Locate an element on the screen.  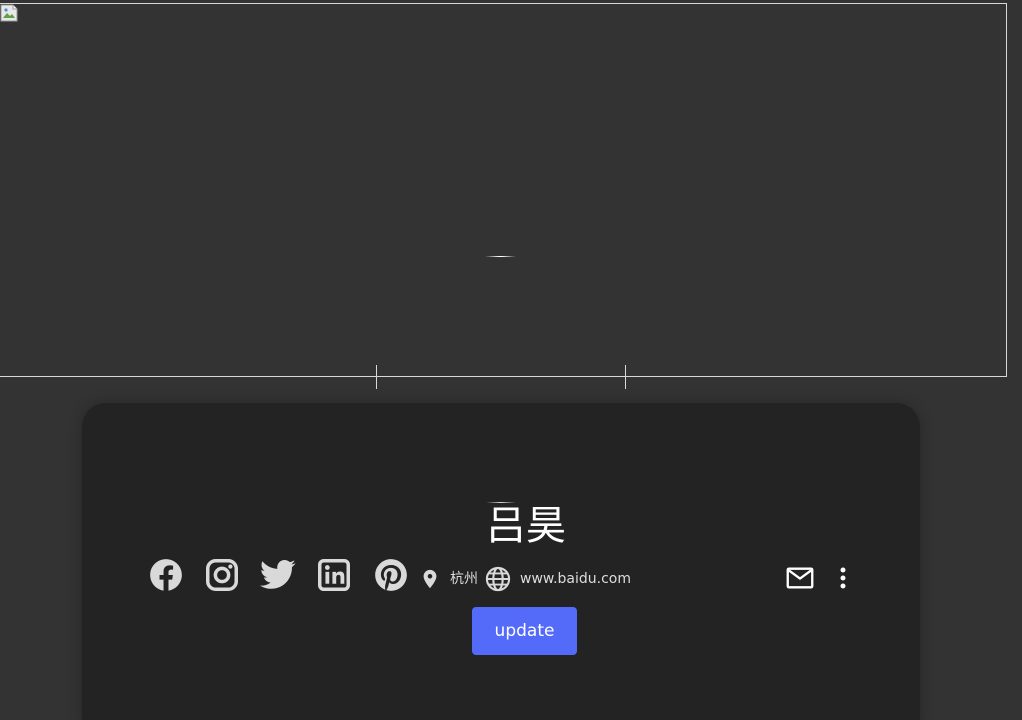
linkedin-link is located at coordinates (334, 575).